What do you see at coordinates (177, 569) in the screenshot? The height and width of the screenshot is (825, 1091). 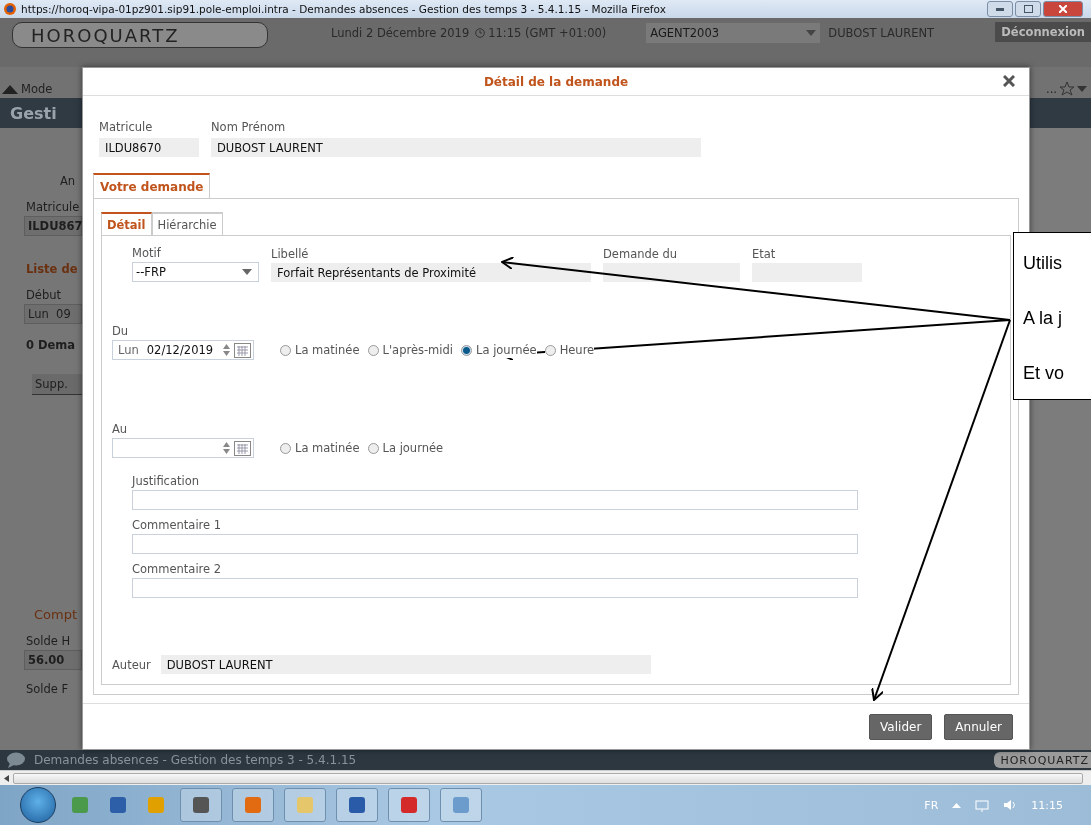 I see `field-label: Commentaire 2` at bounding box center [177, 569].